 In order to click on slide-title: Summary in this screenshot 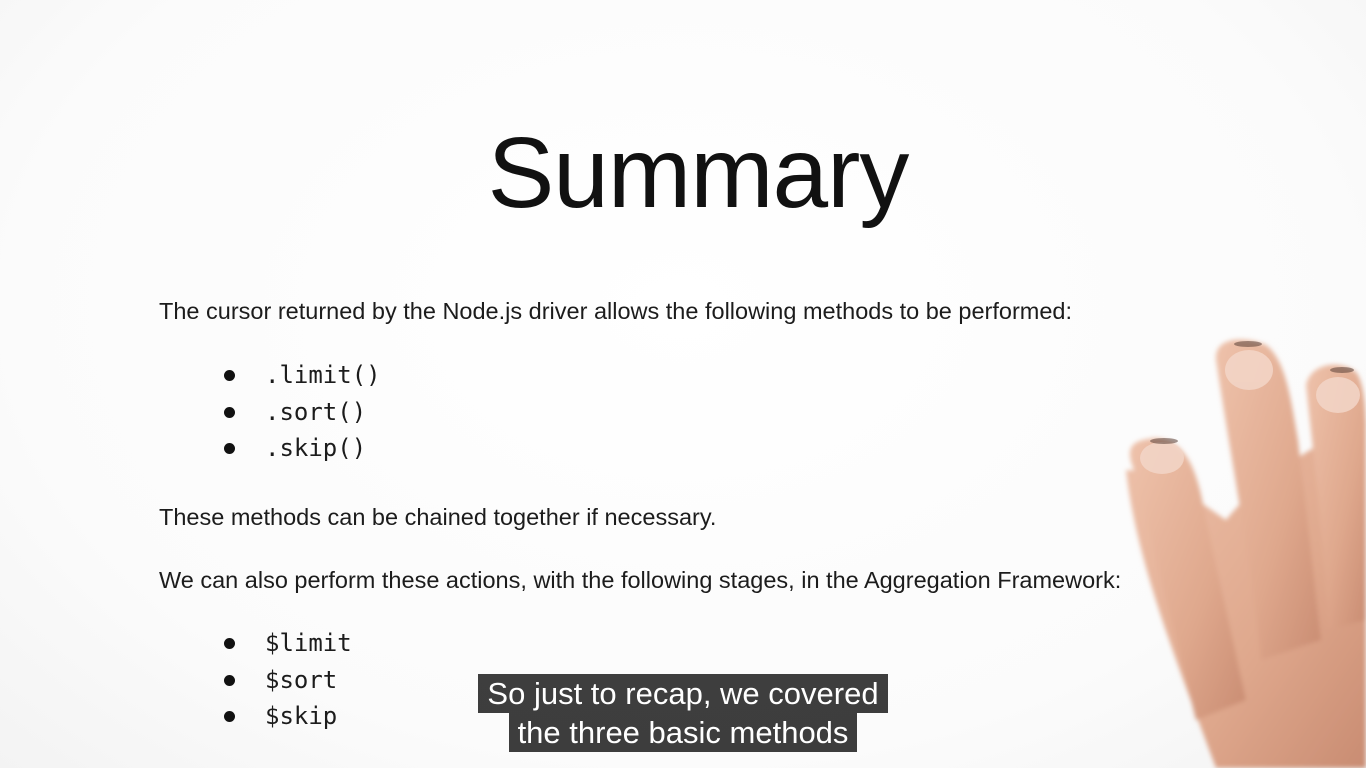, I will do `click(698, 173)`.